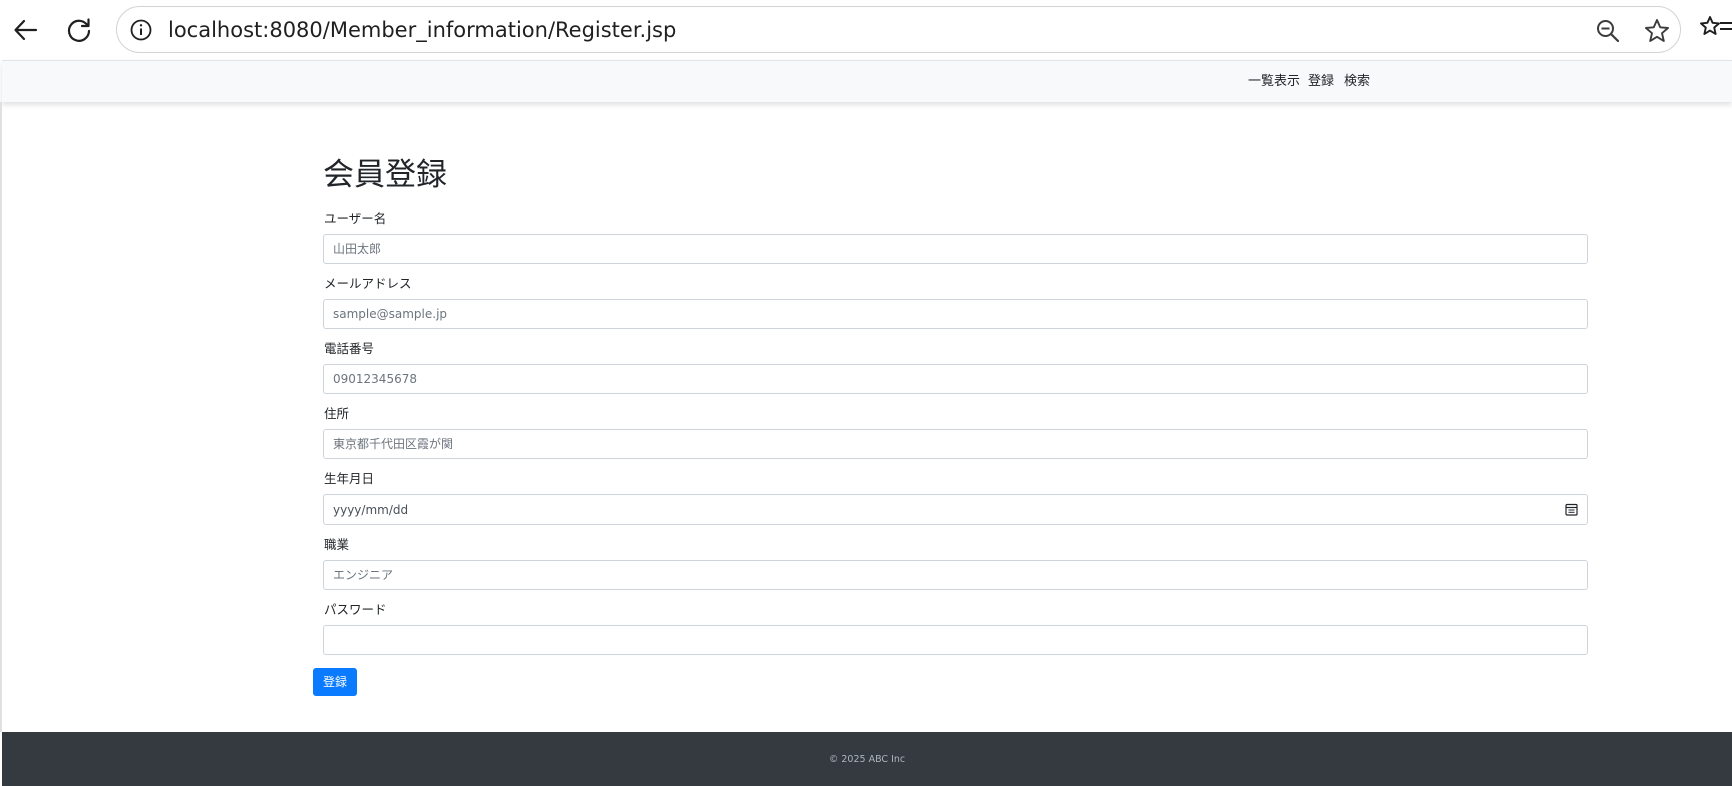  Describe the element at coordinates (371, 509) in the screenshot. I see `birthdate-placeholder: yyyy/mm/dd` at that location.